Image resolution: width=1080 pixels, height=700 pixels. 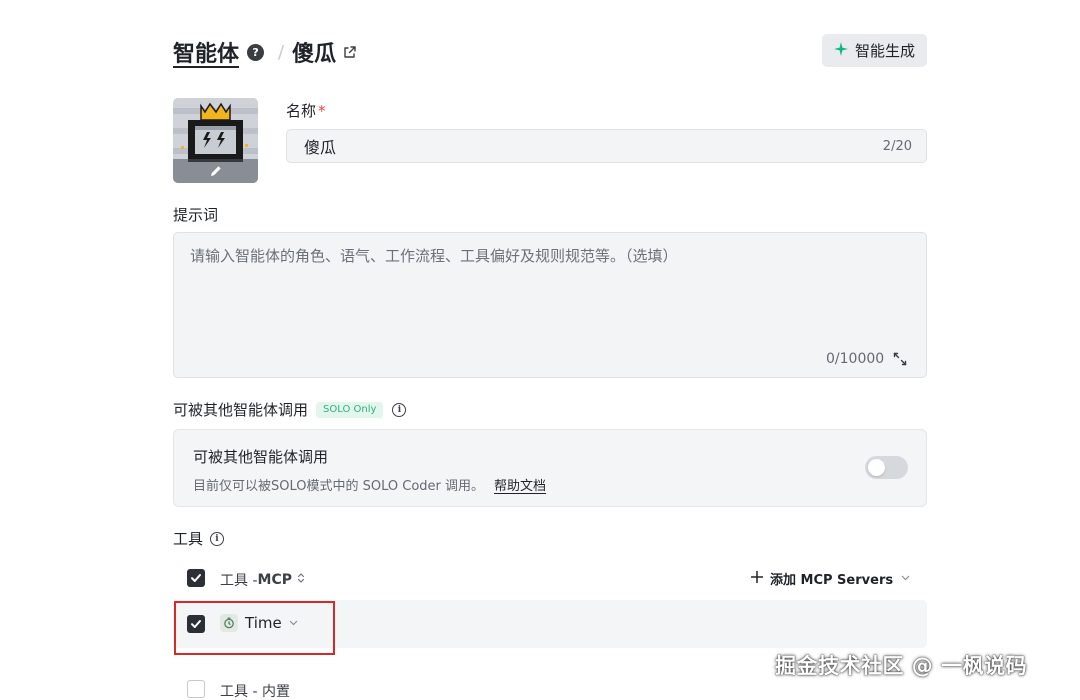 I want to click on prompt-placeholder: 请输入智能体的角色、语气、工作流程、工具偏好及规则规范等。（选填）, so click(x=434, y=256).